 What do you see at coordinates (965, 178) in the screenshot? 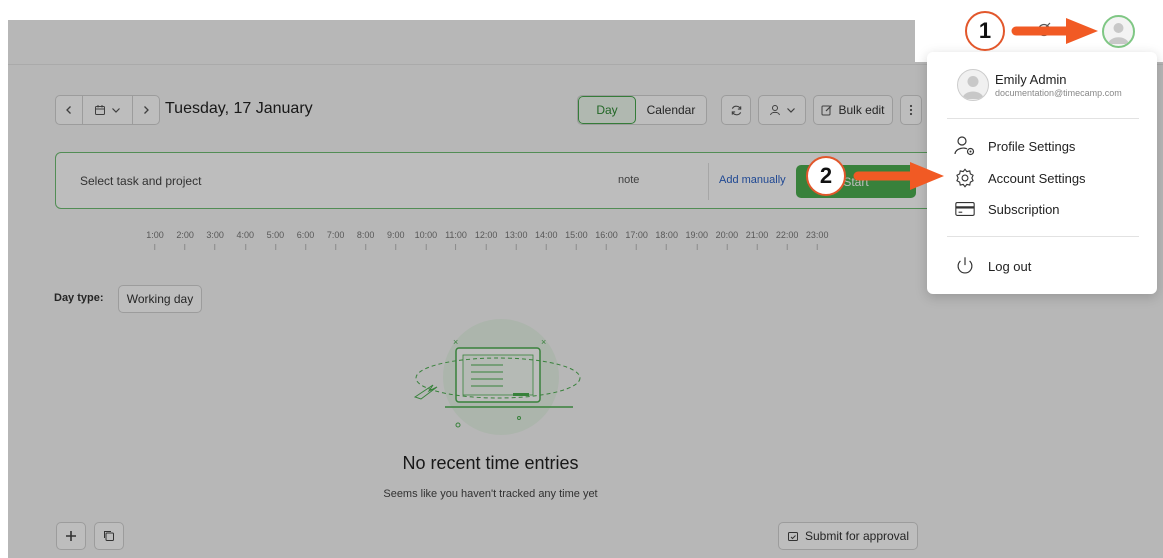
I see `gear-icon` at bounding box center [965, 178].